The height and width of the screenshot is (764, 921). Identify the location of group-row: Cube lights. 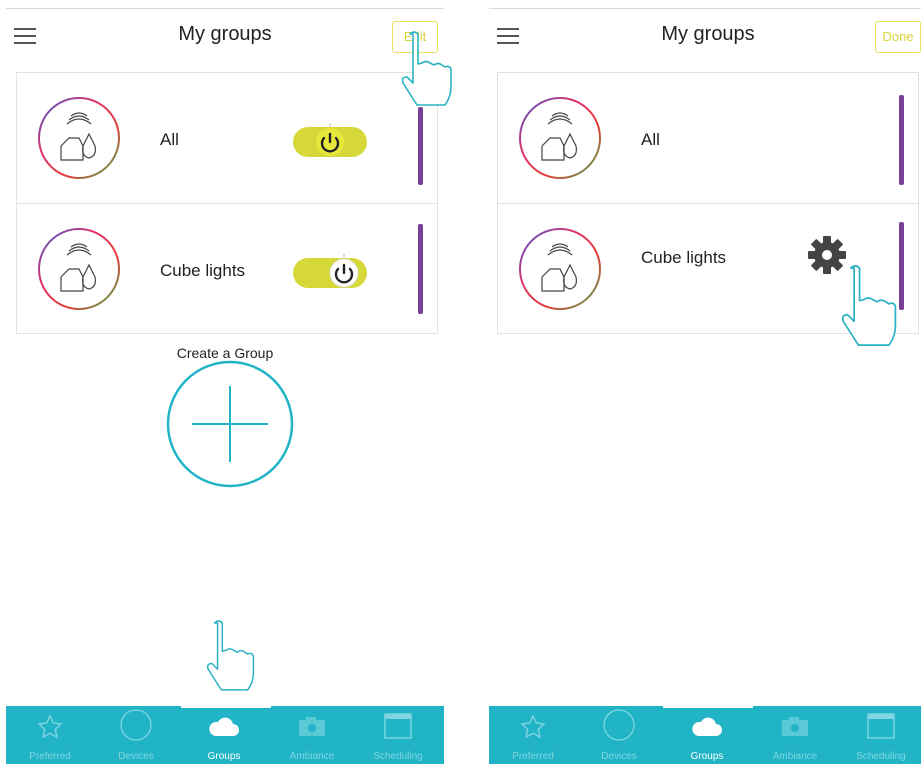
(227, 268).